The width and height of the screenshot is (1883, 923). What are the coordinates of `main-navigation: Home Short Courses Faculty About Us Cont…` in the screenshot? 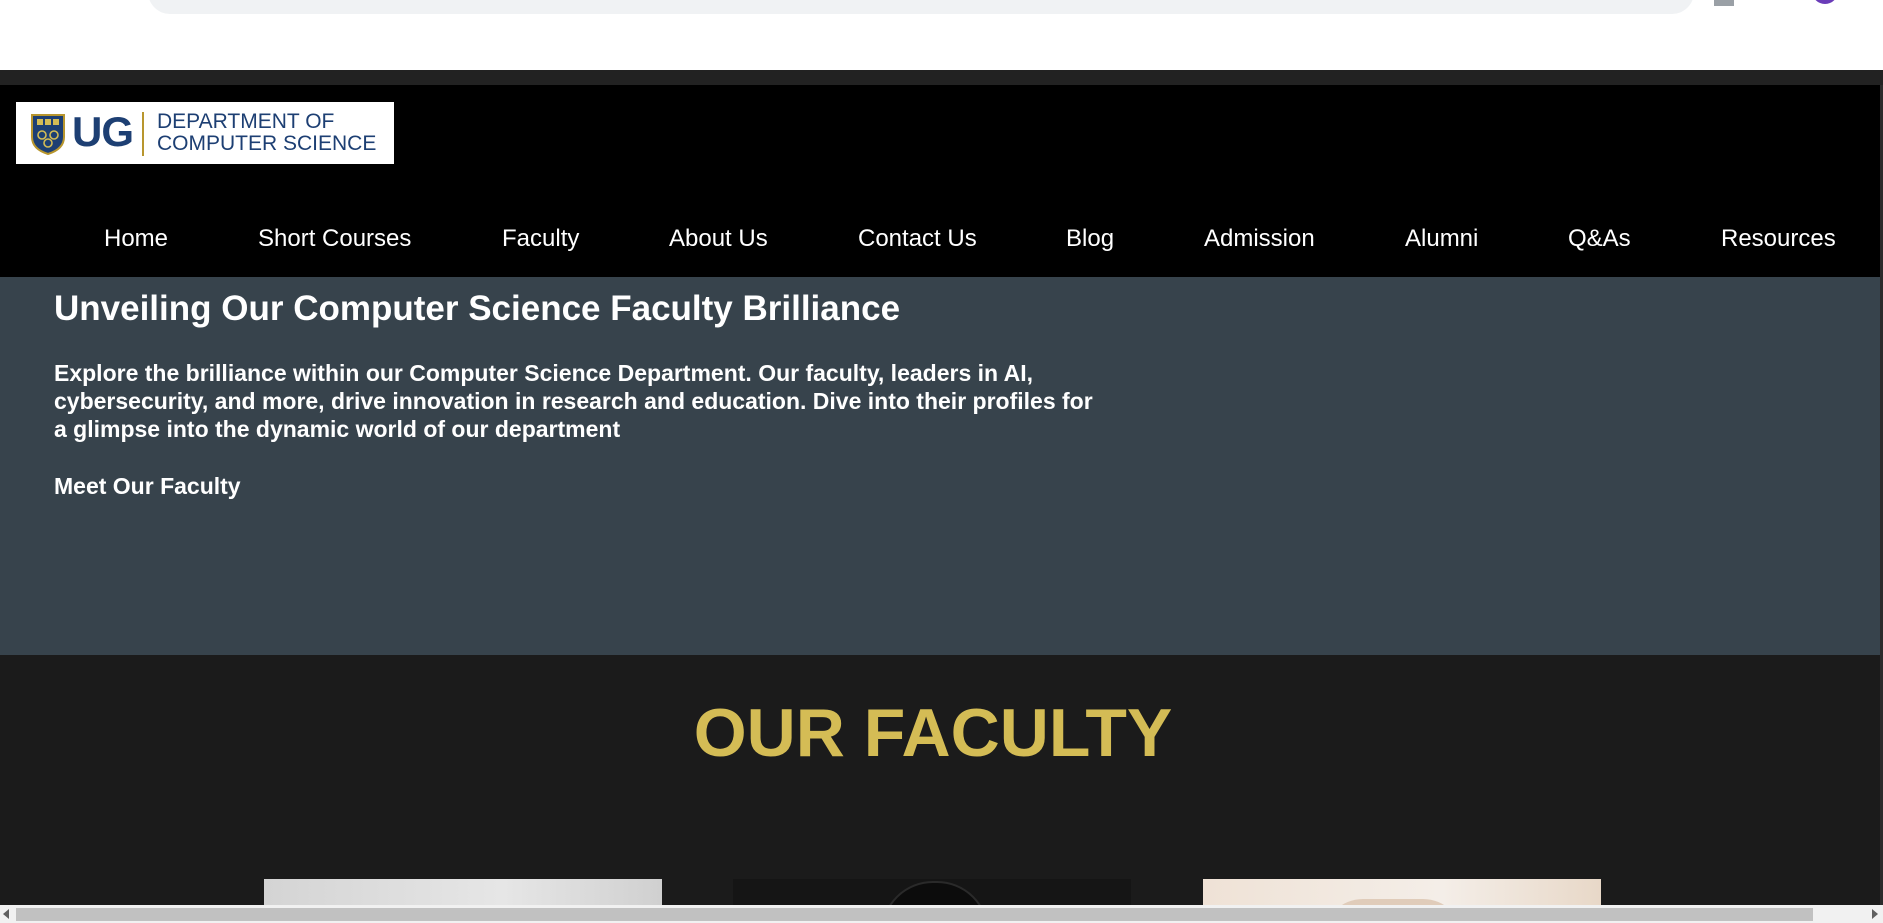 It's located at (940, 239).